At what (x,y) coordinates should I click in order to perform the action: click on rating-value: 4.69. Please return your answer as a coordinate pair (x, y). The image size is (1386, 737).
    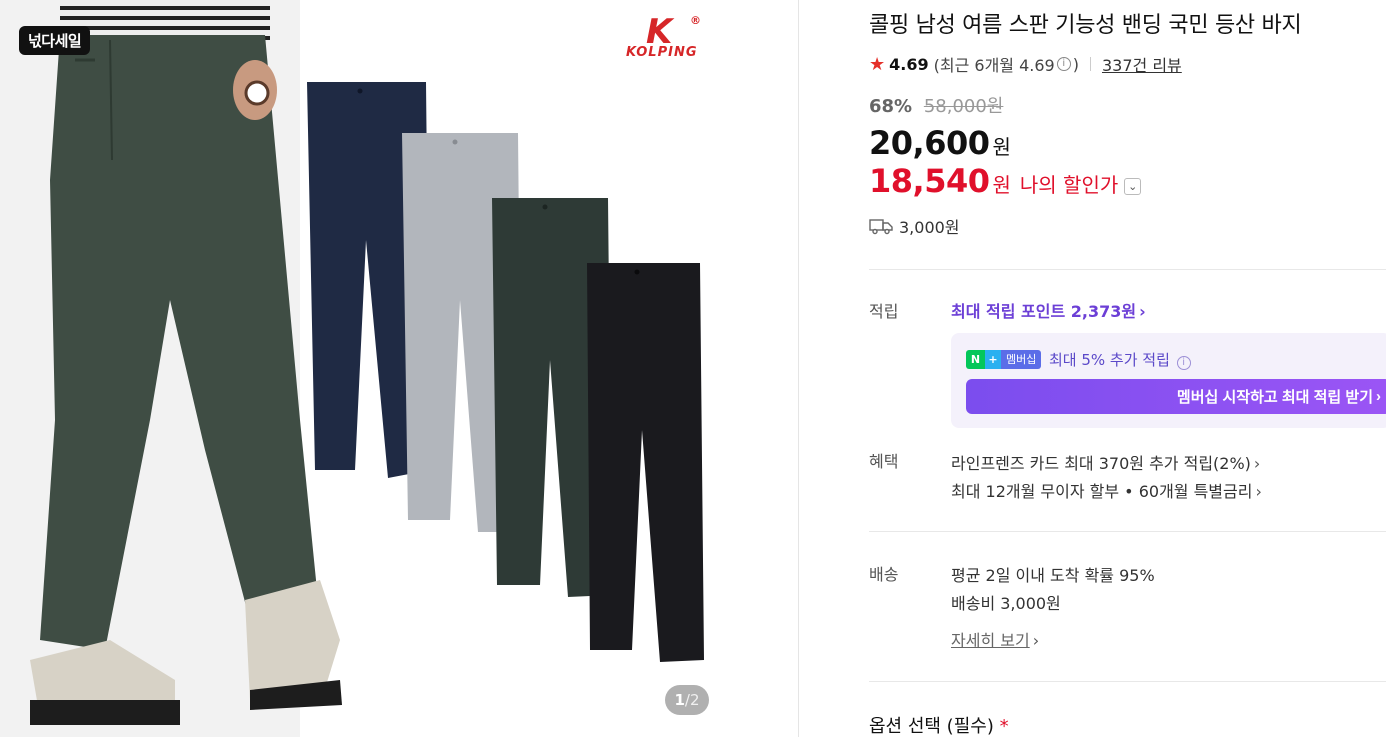
    Looking at the image, I should click on (909, 64).